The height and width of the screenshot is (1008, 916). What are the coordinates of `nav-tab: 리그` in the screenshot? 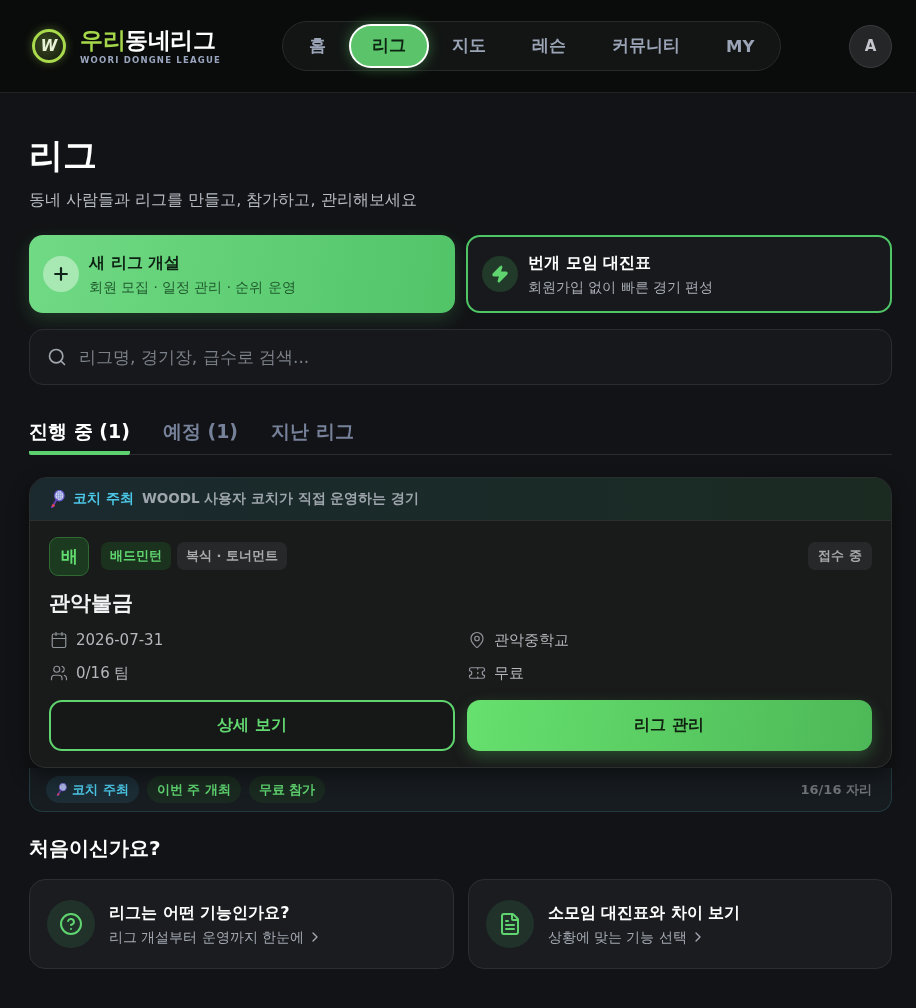 It's located at (389, 46).